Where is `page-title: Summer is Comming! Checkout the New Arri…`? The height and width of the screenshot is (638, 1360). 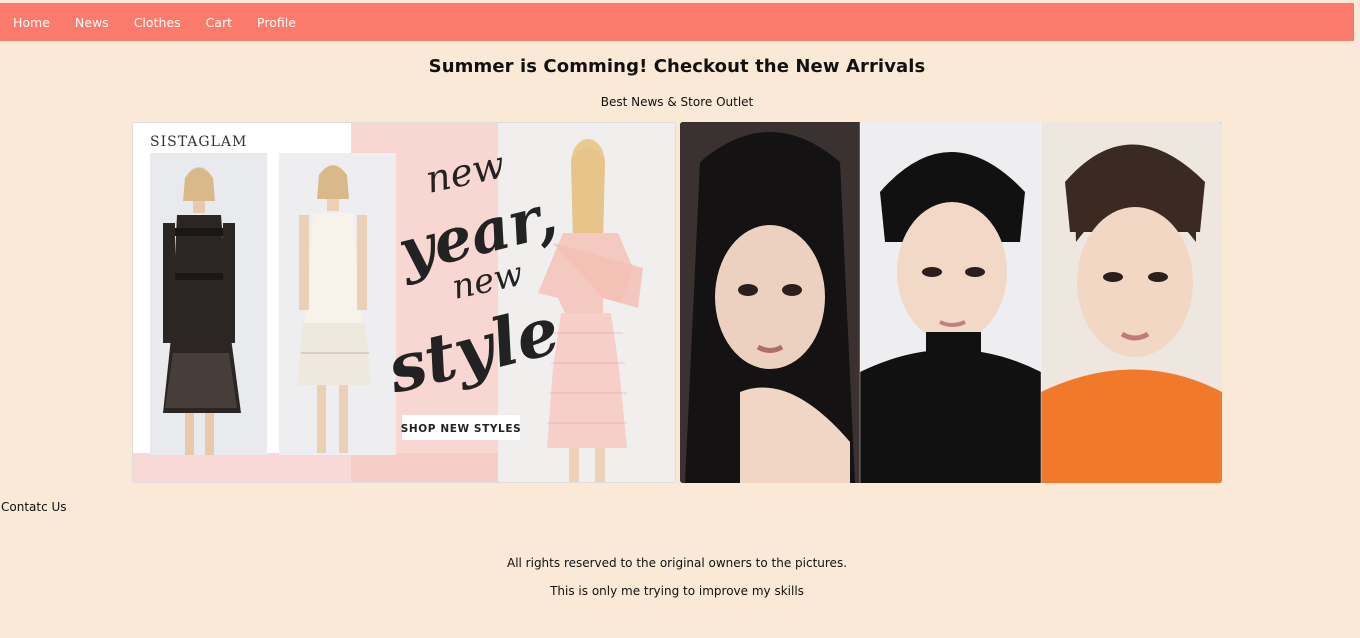 page-title: Summer is Comming! Checkout the New Arri… is located at coordinates (677, 66).